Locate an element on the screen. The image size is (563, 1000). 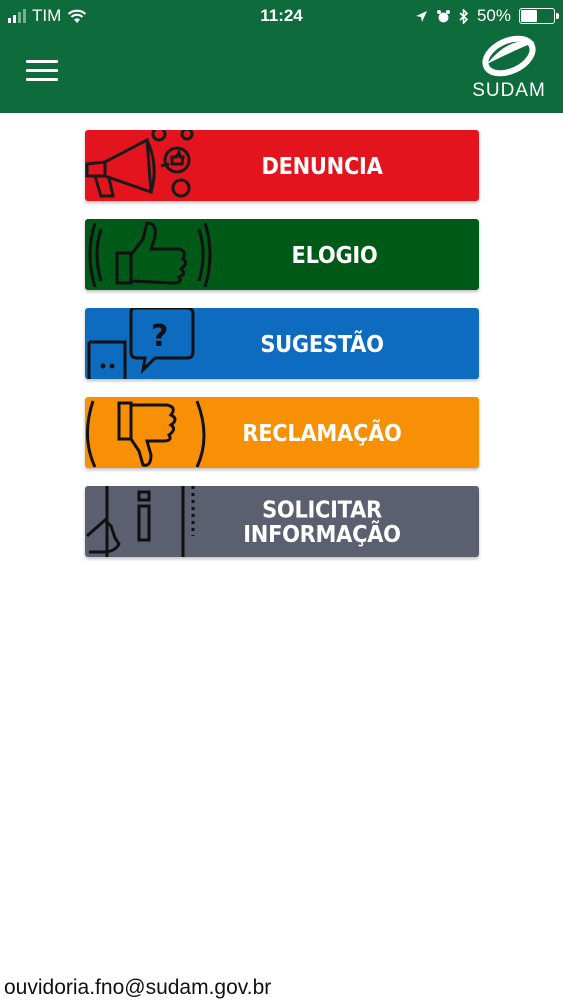
sugestao-button: ? SUGESTÃO is located at coordinates (282, 343).